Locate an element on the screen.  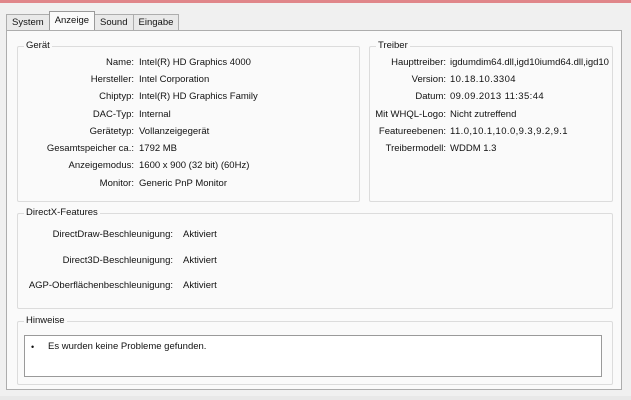
device-row-displaymode: Anzeigemodus: 1600 x 900 (32 bit) (60Hz) is located at coordinates (188, 166).